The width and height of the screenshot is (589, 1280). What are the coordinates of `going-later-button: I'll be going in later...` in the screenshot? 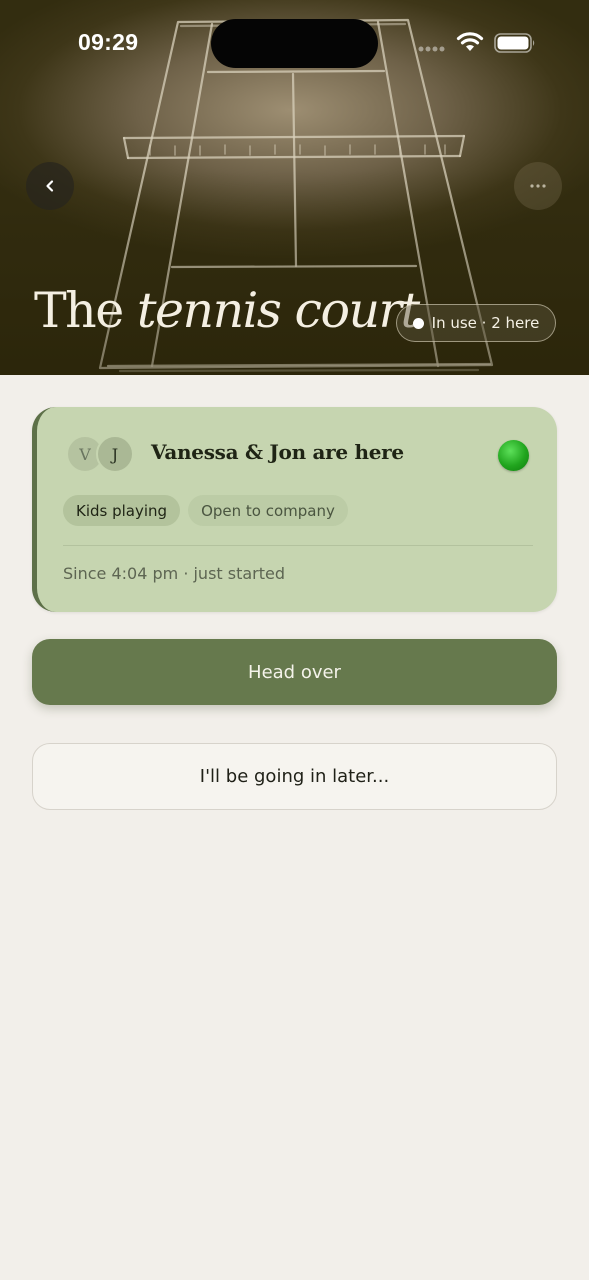 It's located at (294, 776).